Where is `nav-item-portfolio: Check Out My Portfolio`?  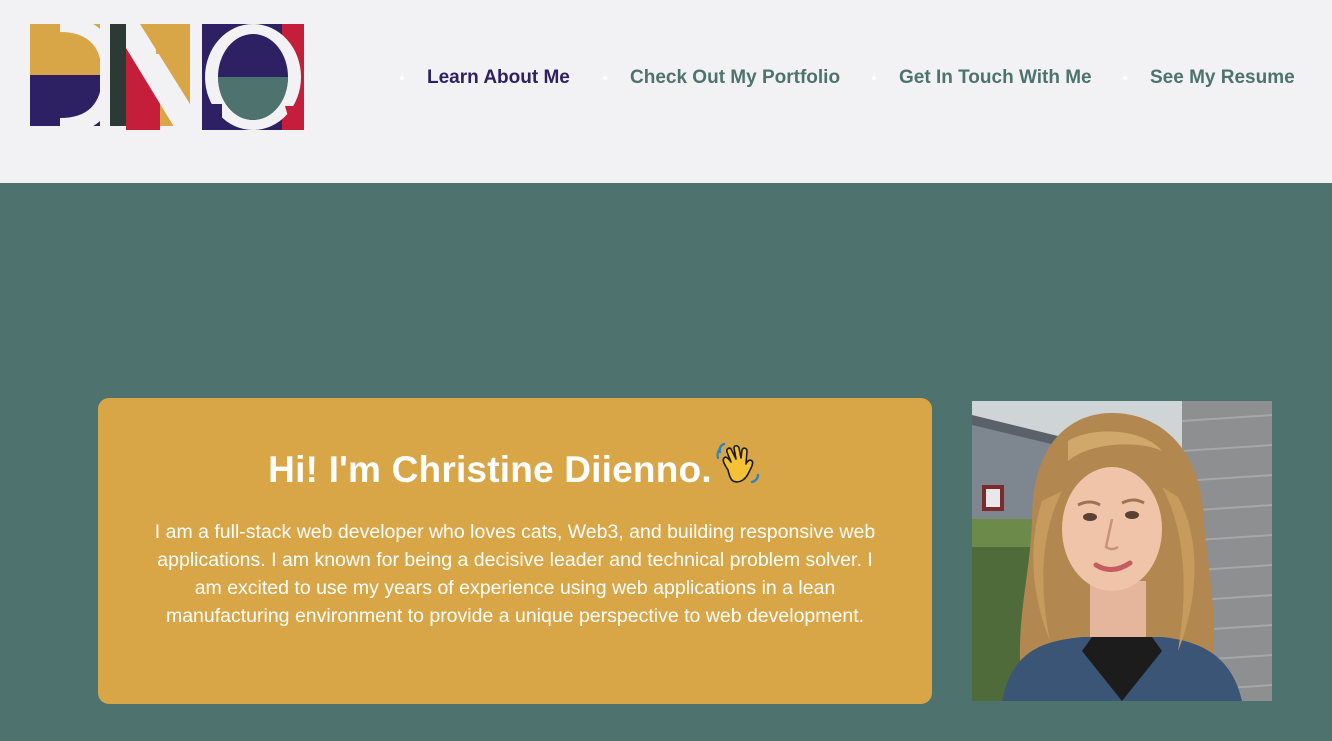
nav-item-portfolio: Check Out My Portfolio is located at coordinates (735, 78).